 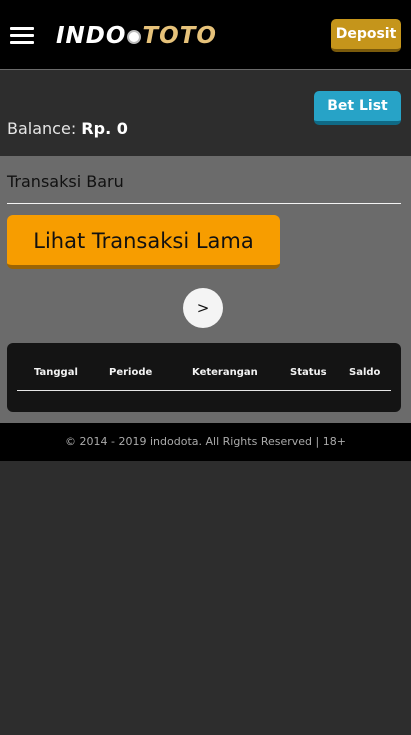 What do you see at coordinates (308, 372) in the screenshot?
I see `column-header-status: Status` at bounding box center [308, 372].